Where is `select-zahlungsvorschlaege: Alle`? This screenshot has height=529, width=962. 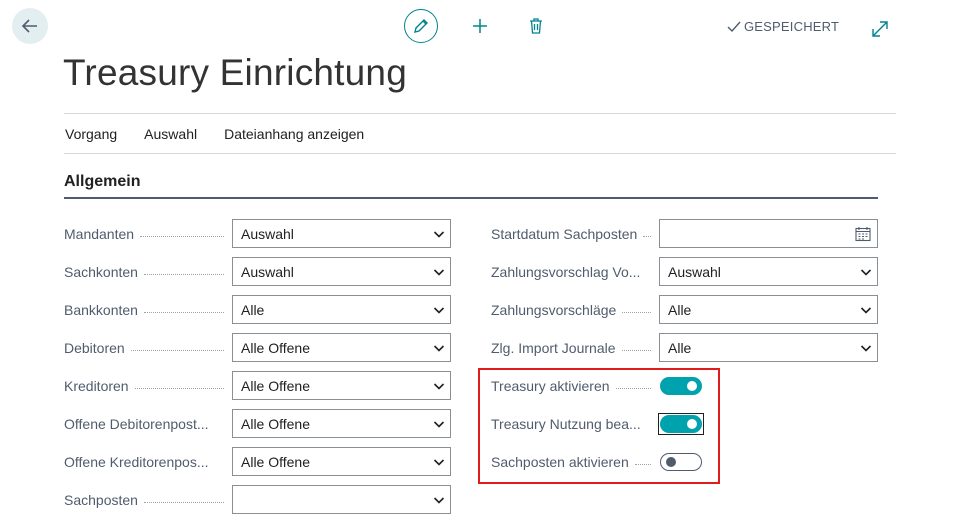 select-zahlungsvorschlaege: Alle is located at coordinates (768, 309).